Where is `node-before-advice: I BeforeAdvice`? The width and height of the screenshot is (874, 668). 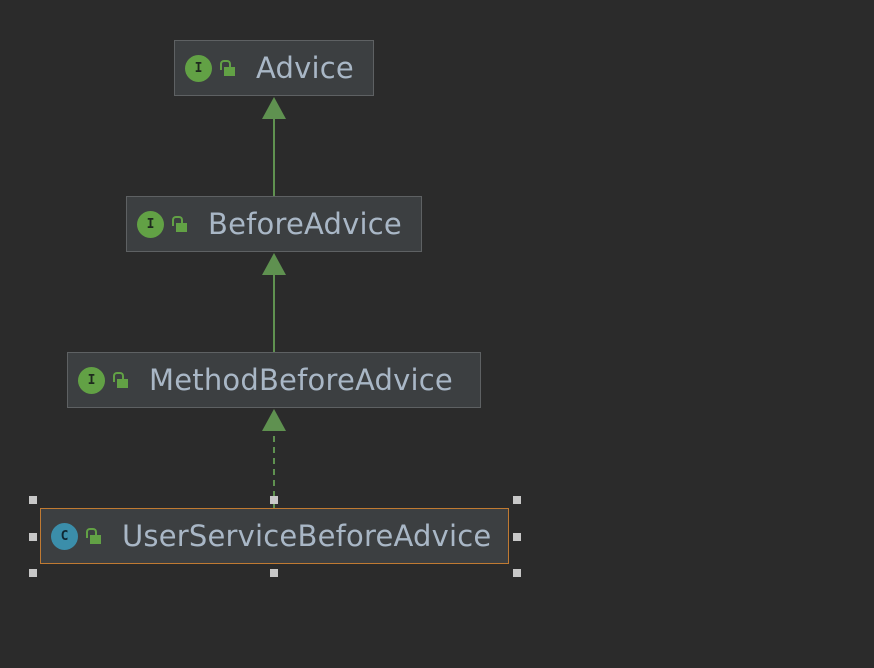 node-before-advice: I BeforeAdvice is located at coordinates (274, 224).